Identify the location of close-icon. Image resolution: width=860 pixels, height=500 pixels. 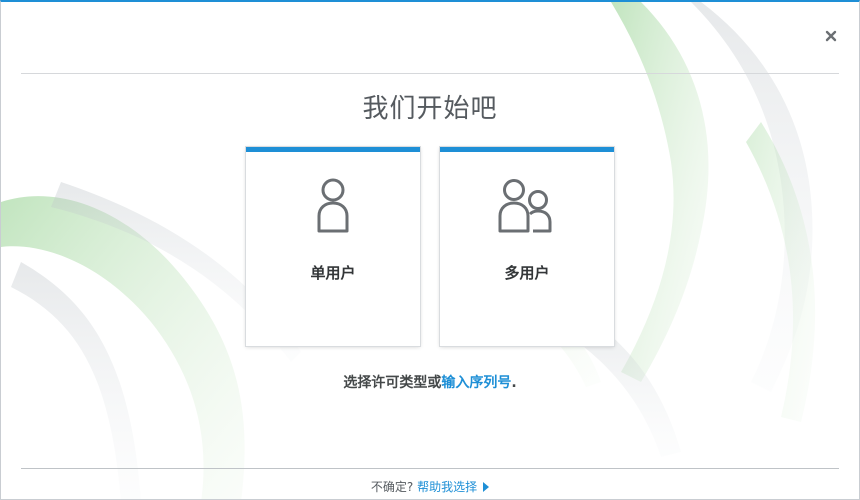
(831, 36).